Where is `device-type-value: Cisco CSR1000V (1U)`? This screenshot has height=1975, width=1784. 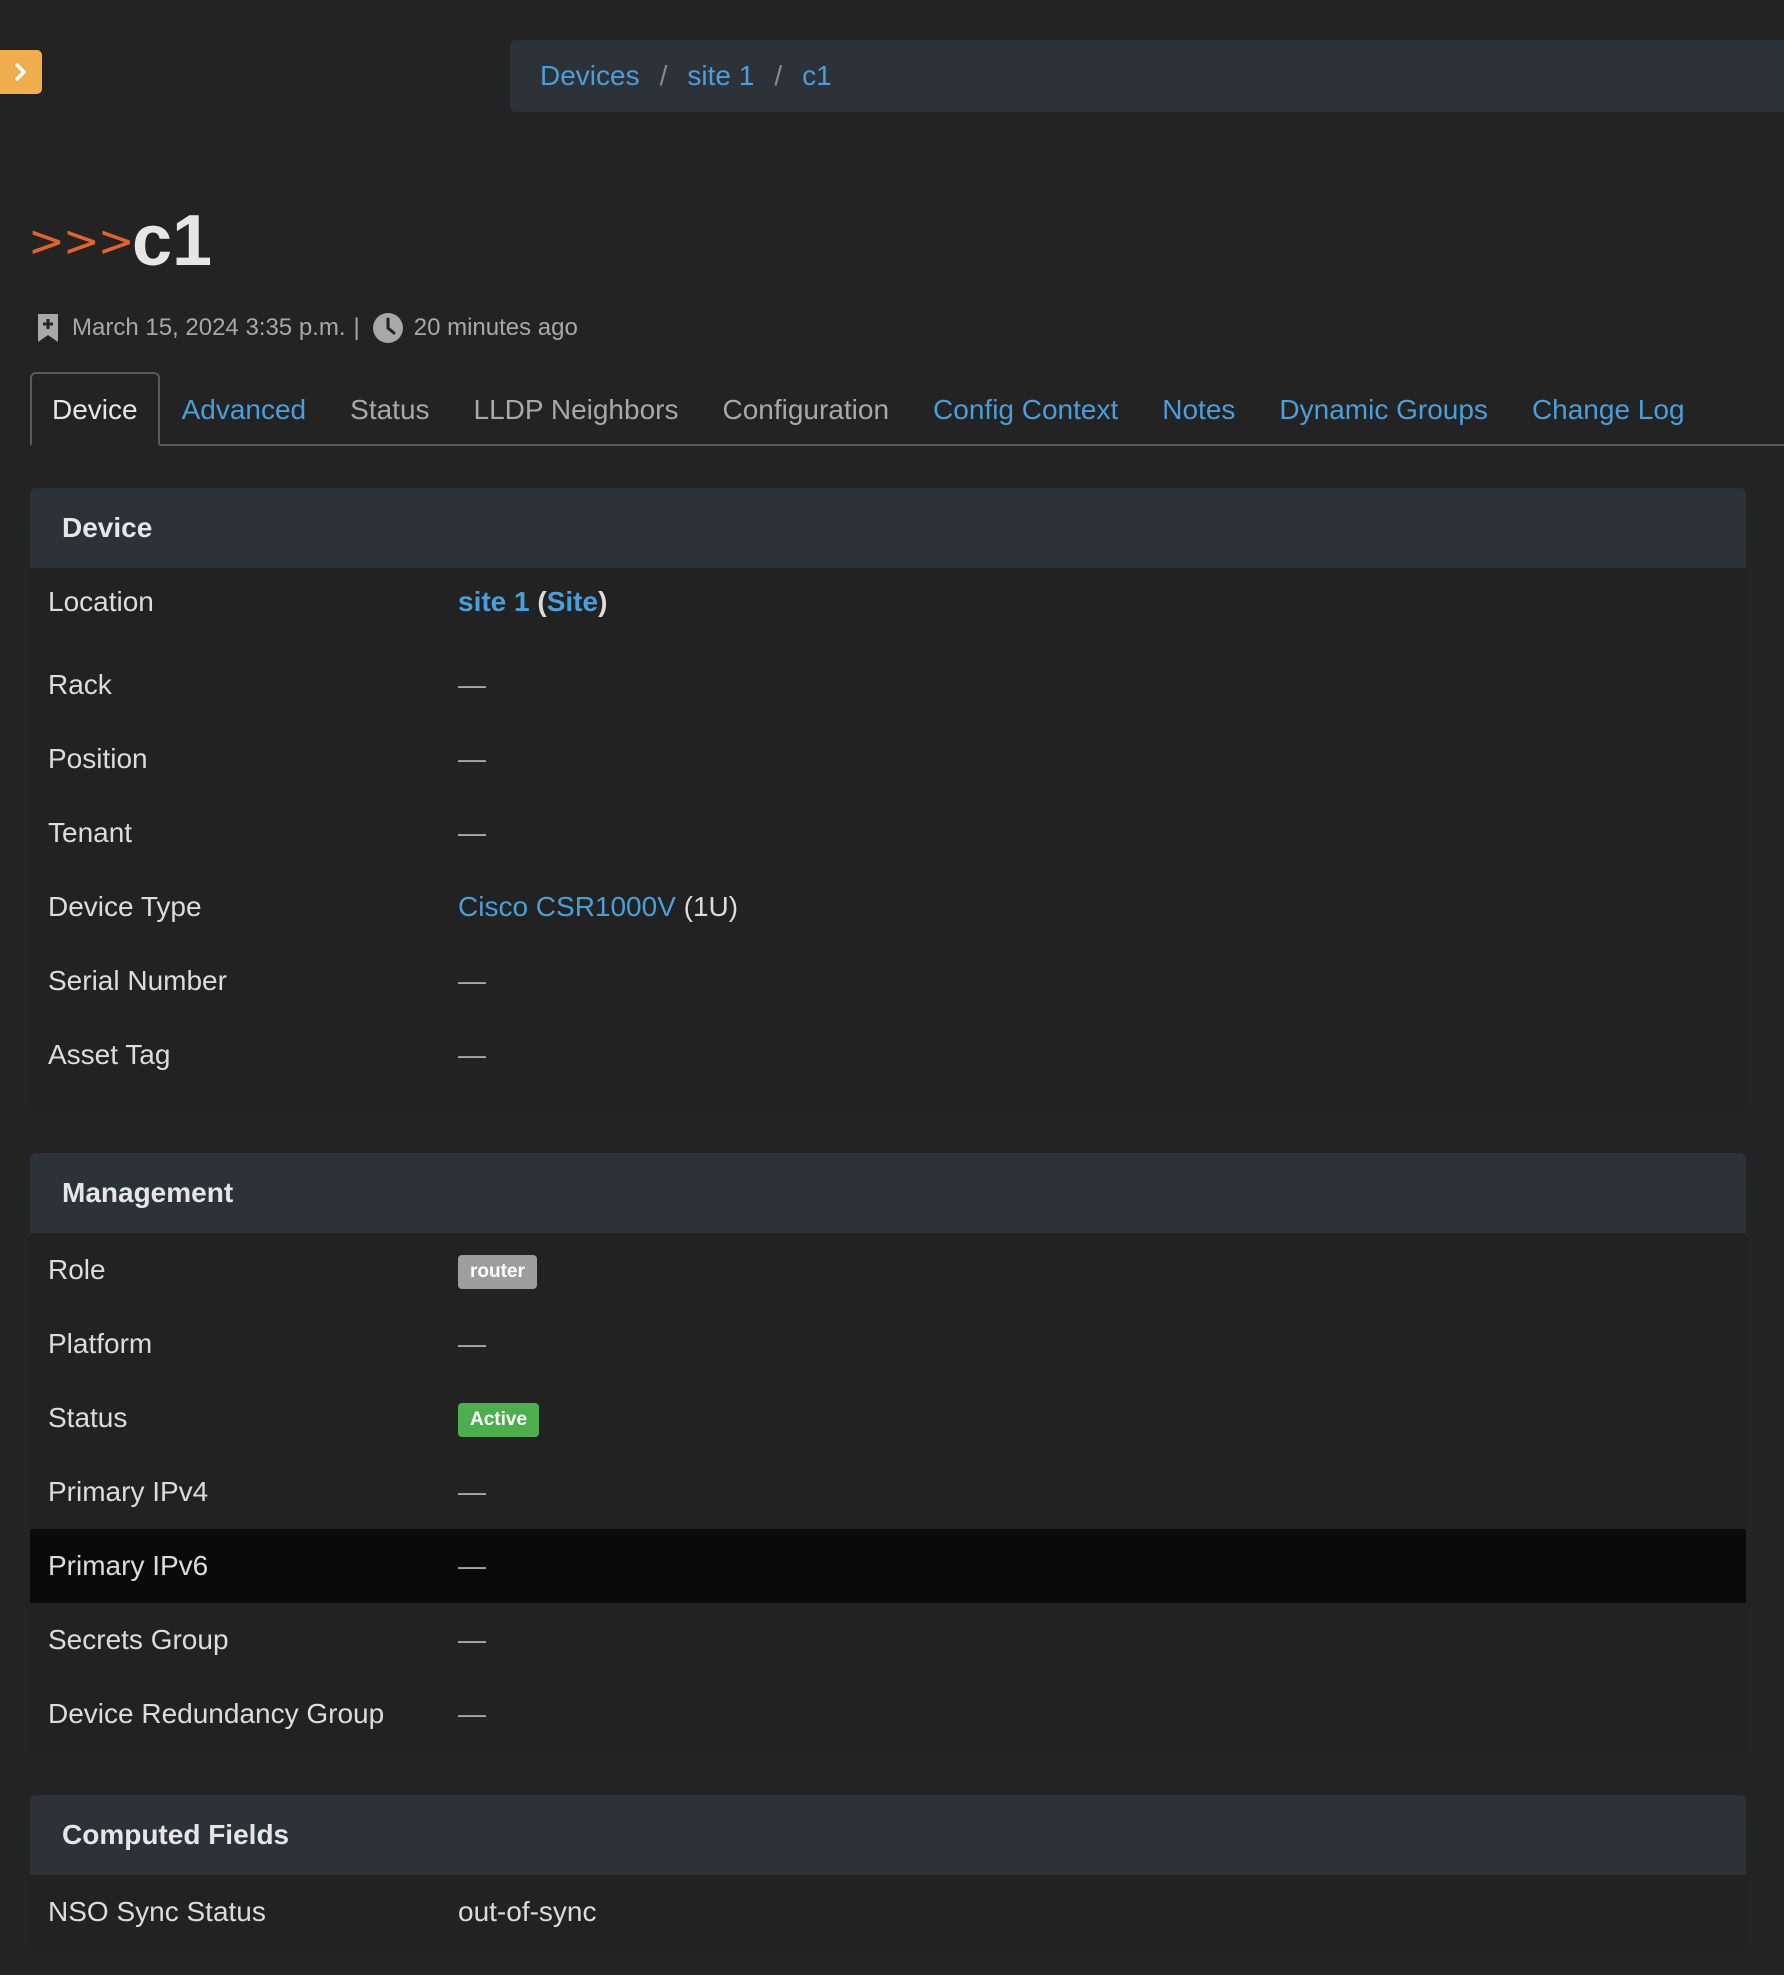 device-type-value: Cisco CSR1000V (1U) is located at coordinates (1102, 907).